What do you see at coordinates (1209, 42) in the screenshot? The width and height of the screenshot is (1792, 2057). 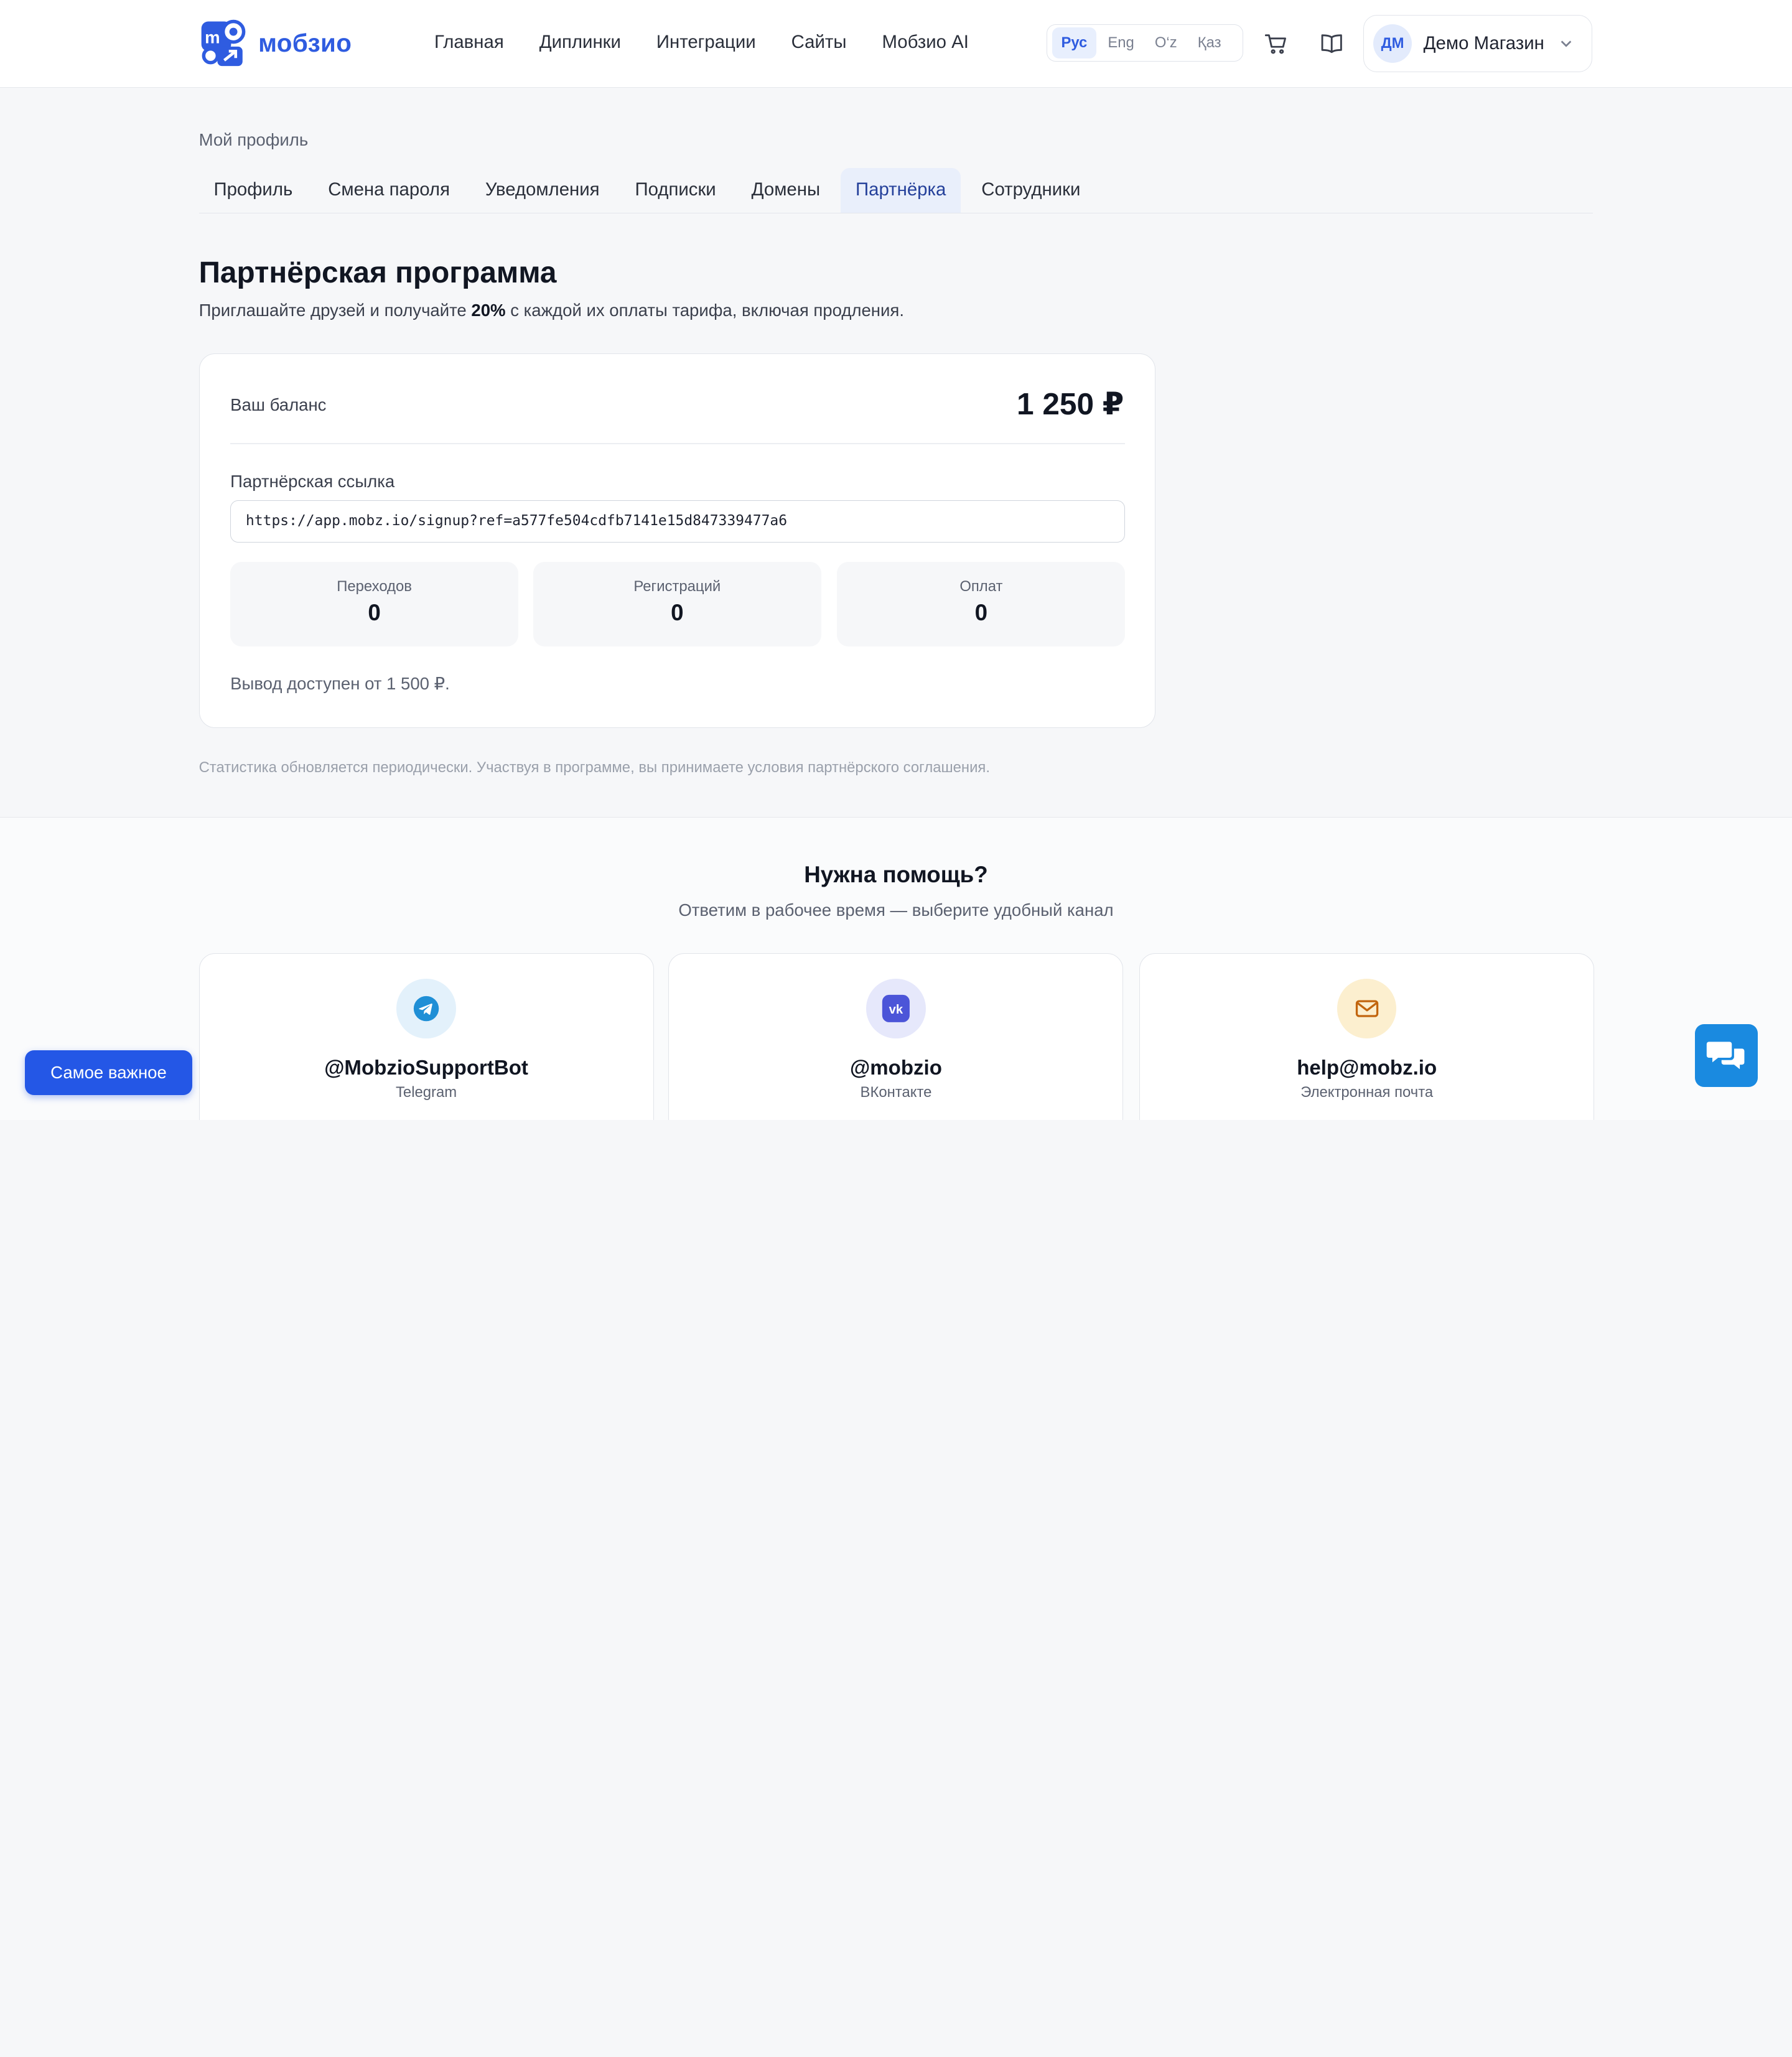 I see `lang-kz: Қаз` at bounding box center [1209, 42].